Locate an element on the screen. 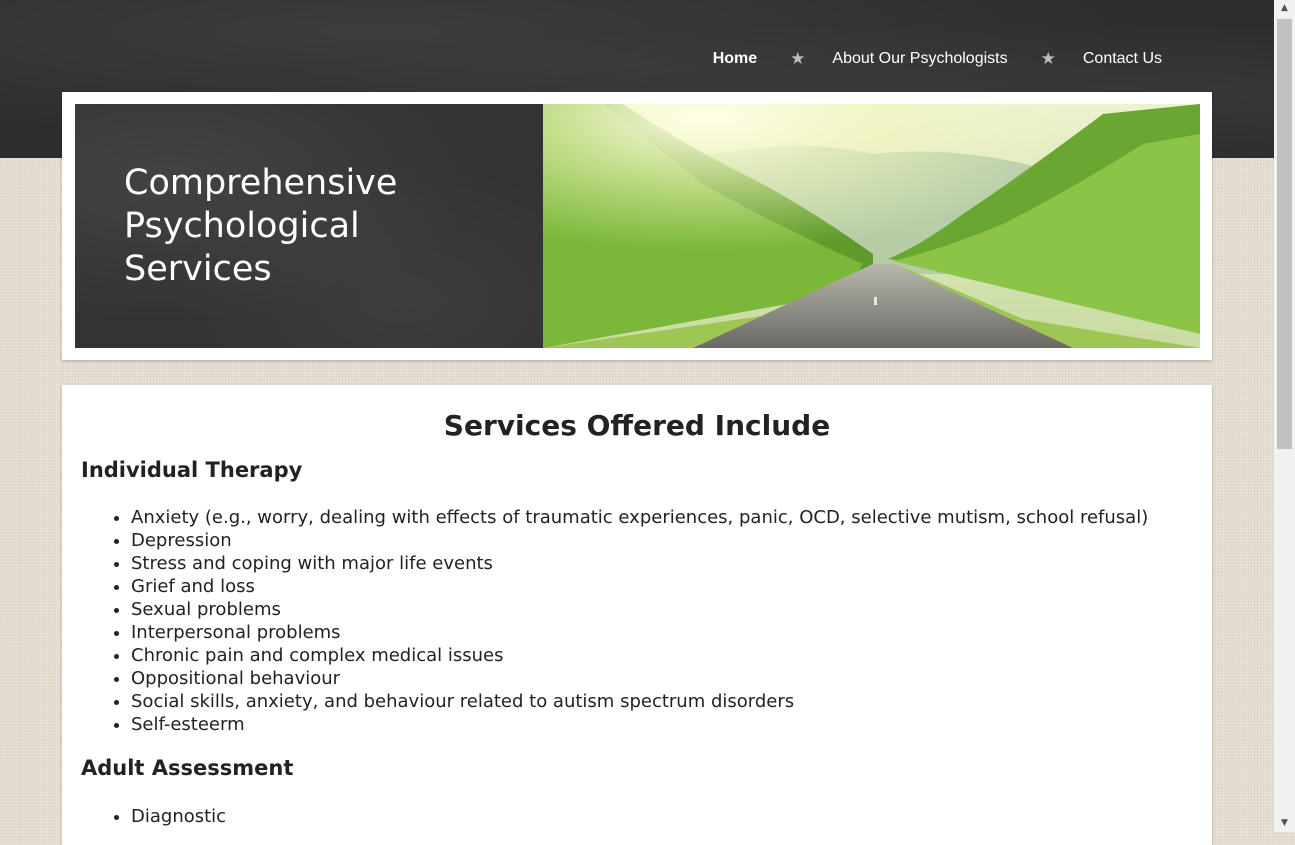 The image size is (1295, 845). list-item: Self-esteerm is located at coordinates (639, 724).